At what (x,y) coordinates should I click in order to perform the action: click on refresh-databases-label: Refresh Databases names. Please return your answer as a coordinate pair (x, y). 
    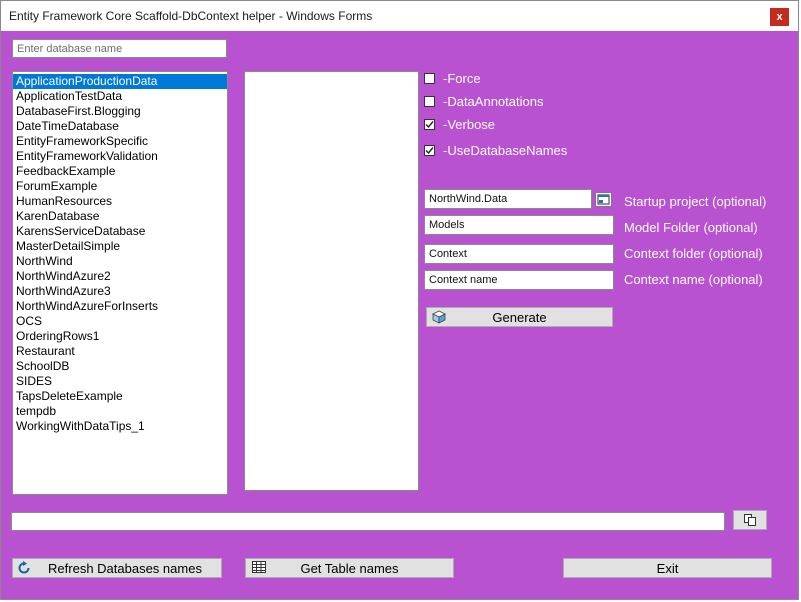
    Looking at the image, I should click on (125, 568).